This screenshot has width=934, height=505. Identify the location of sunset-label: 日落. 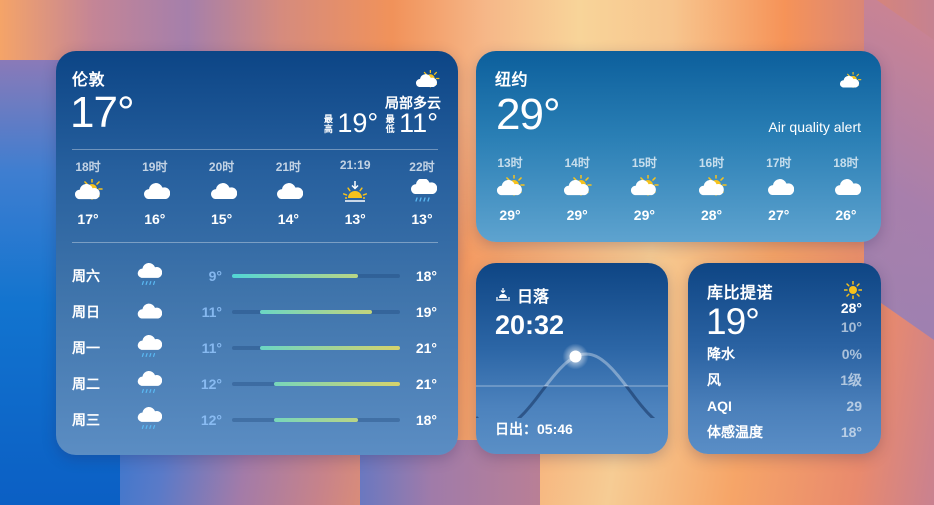
(533, 297).